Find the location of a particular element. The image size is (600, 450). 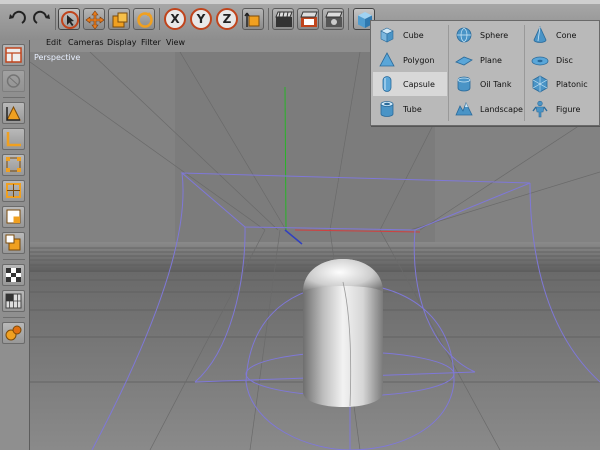

primitive-cone-item: Cone is located at coordinates (563, 35).